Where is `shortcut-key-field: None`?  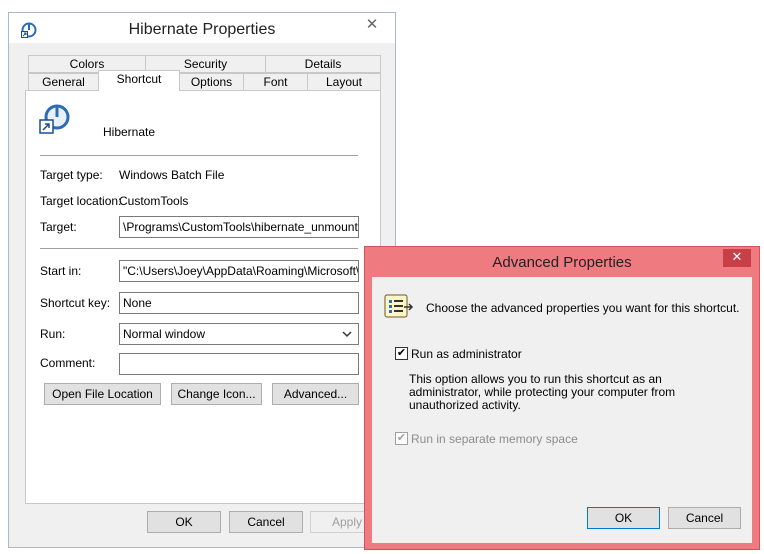
shortcut-key-field: None is located at coordinates (239, 303).